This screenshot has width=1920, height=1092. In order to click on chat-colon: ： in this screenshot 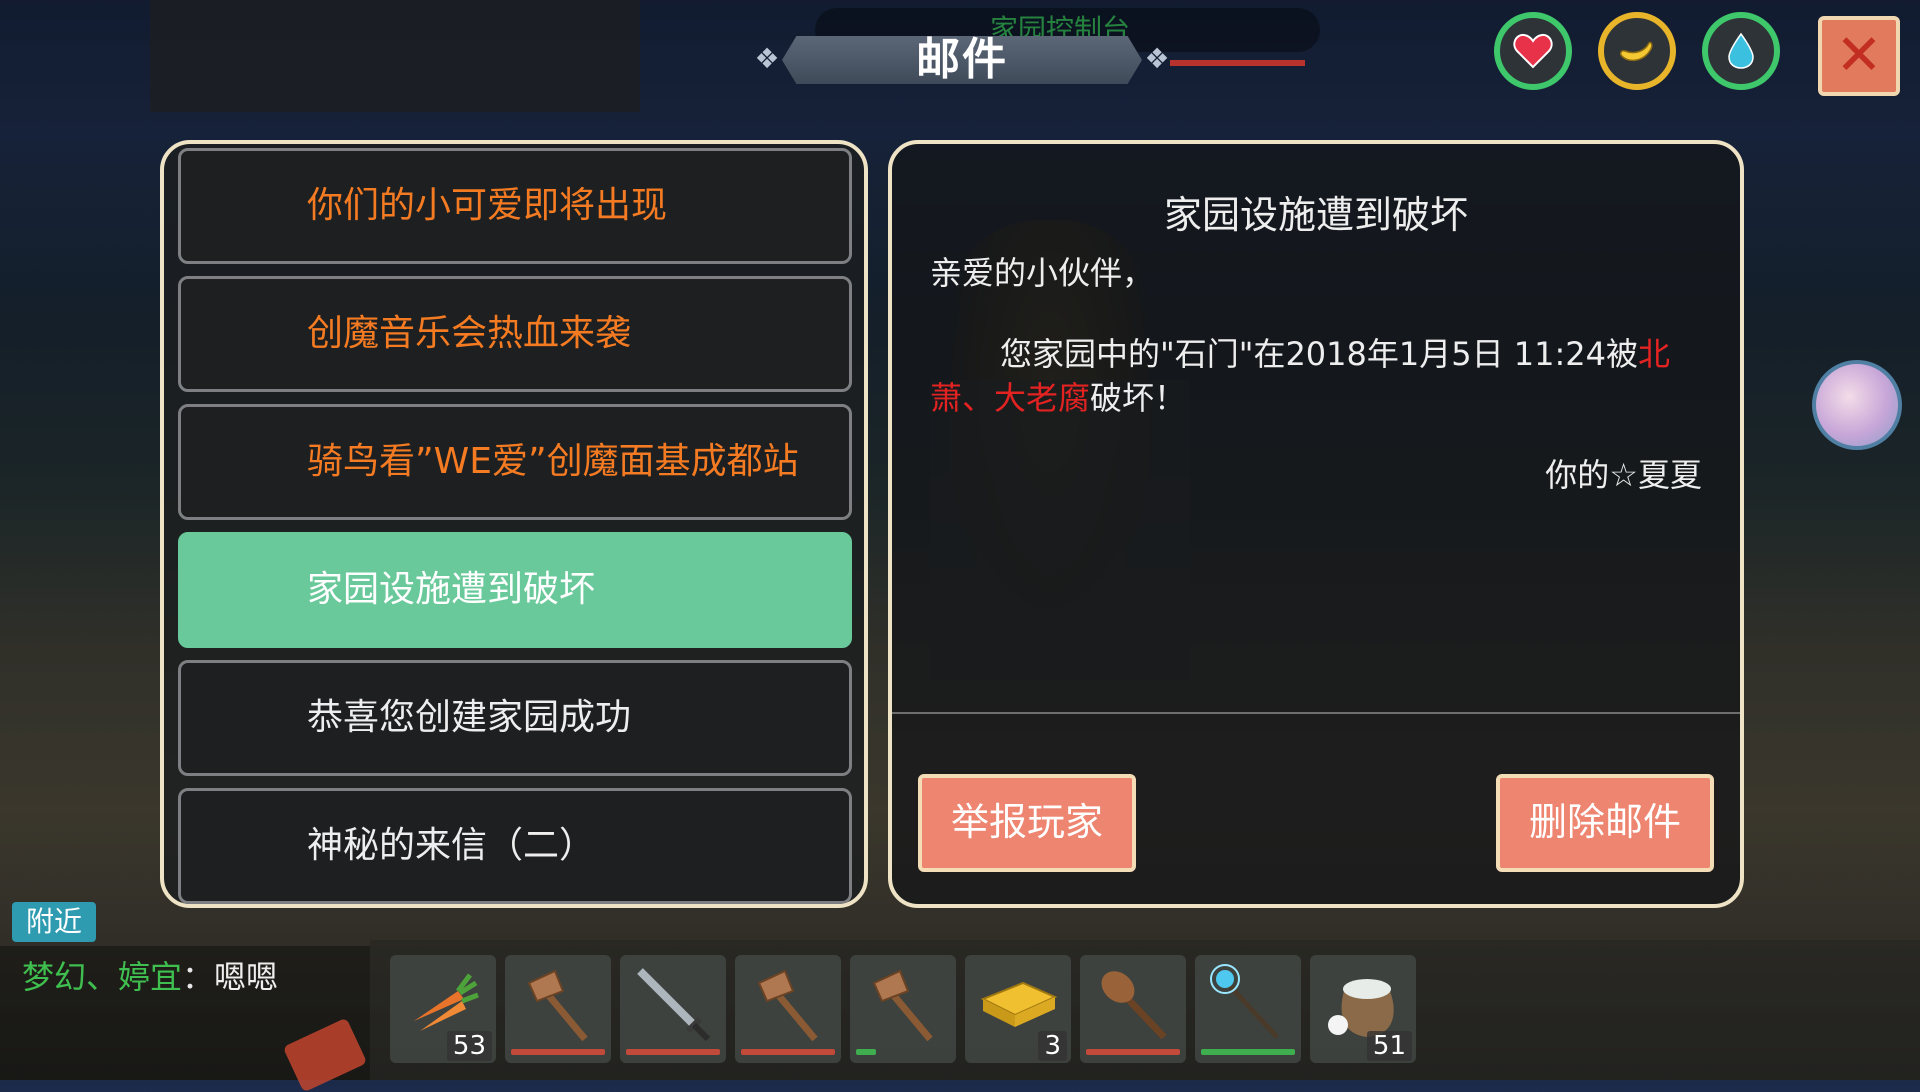, I will do `click(198, 977)`.